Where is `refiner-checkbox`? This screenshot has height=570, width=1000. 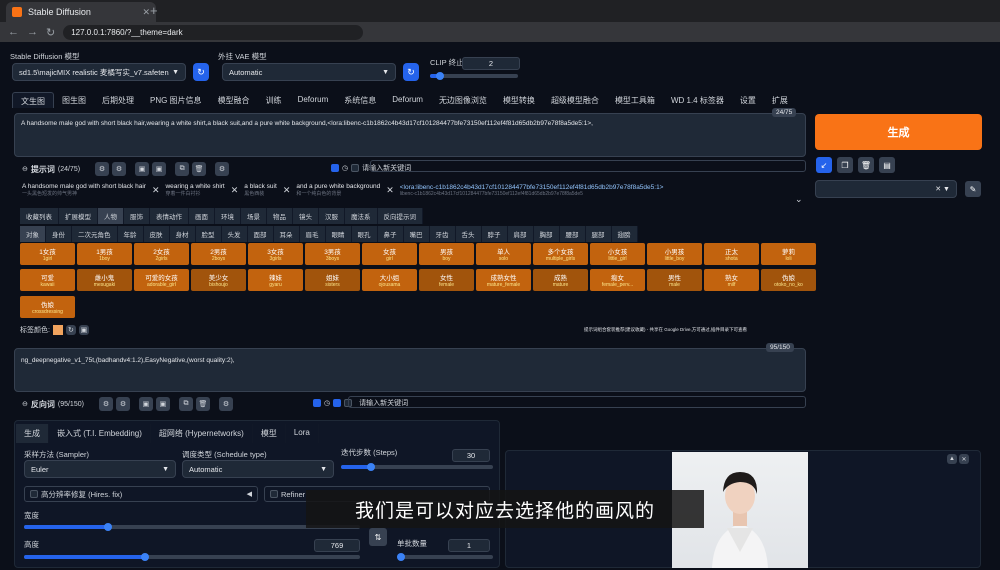 refiner-checkbox is located at coordinates (274, 494).